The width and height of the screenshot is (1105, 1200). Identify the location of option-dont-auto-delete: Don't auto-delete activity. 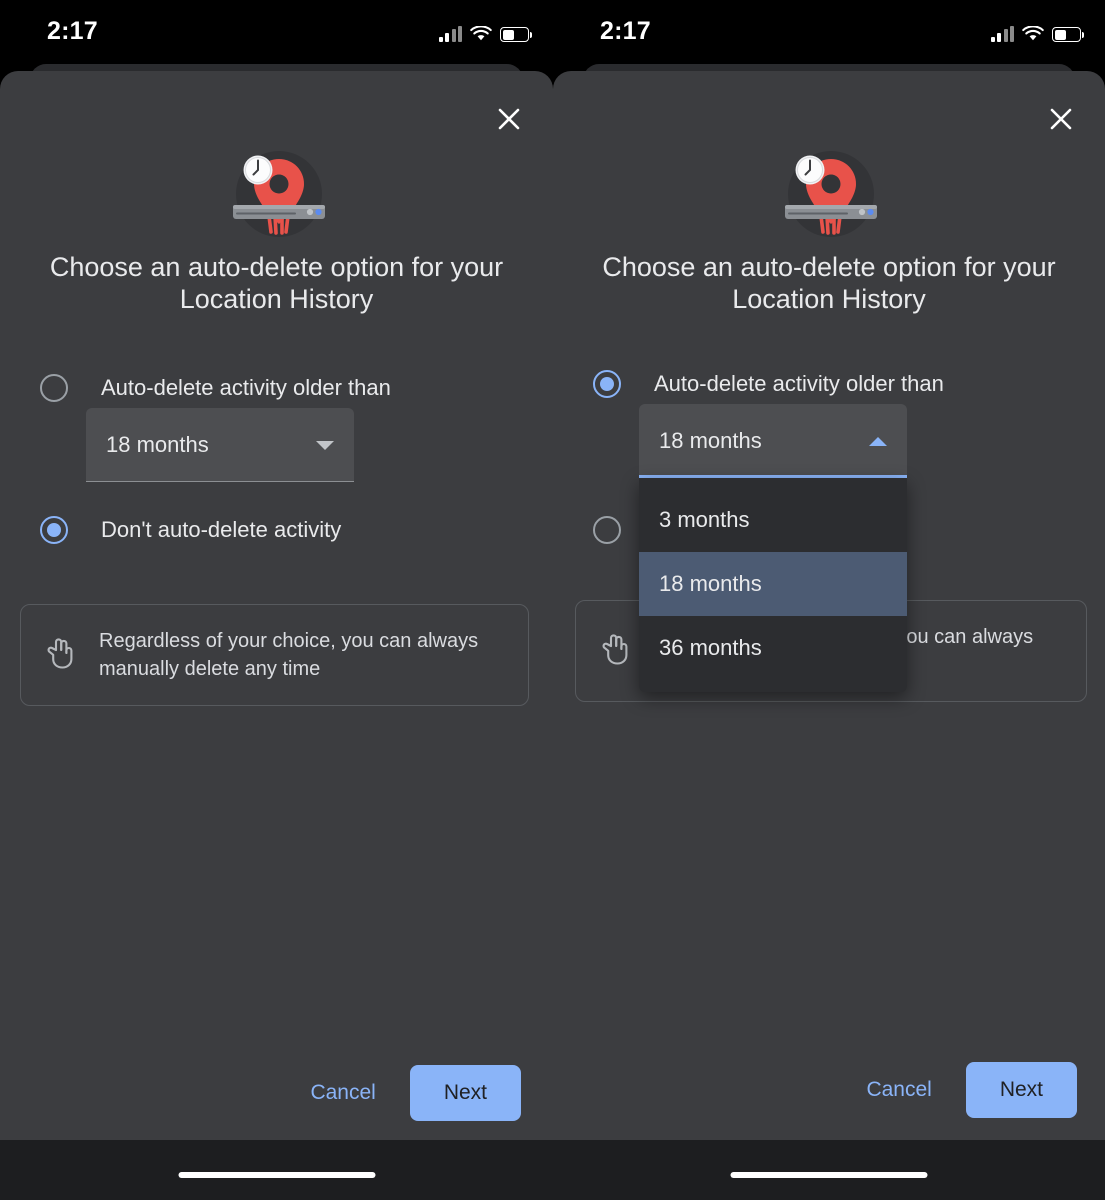
(190, 530).